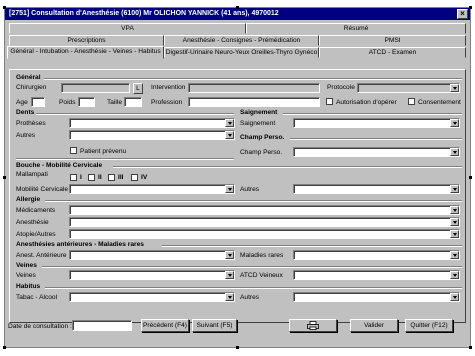 This screenshot has width=475, height=356. What do you see at coordinates (28, 286) in the screenshot?
I see `section-habitus: Habitus` at bounding box center [28, 286].